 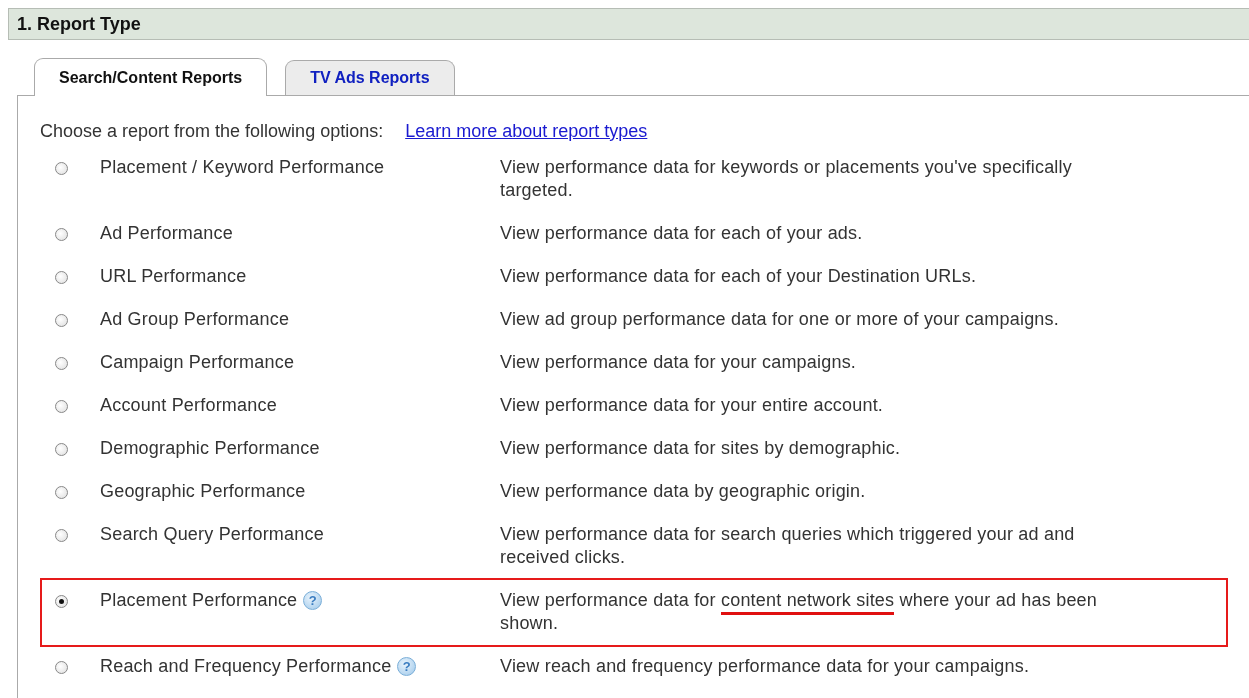 What do you see at coordinates (151, 77) in the screenshot?
I see `tab: Search/Content Reports` at bounding box center [151, 77].